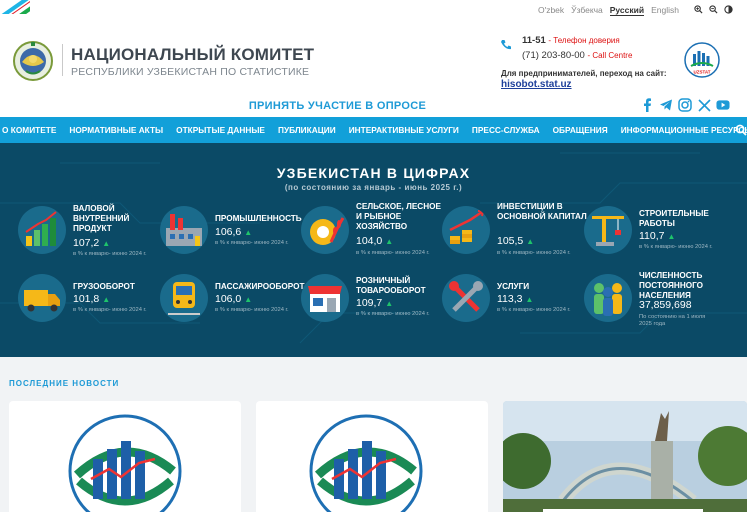 Image resolution: width=747 pixels, height=512 pixels. What do you see at coordinates (220, 130) in the screenshot?
I see `nav-item-open-data: ОТКРЫТЫЕ ДАННЫЕ` at bounding box center [220, 130].